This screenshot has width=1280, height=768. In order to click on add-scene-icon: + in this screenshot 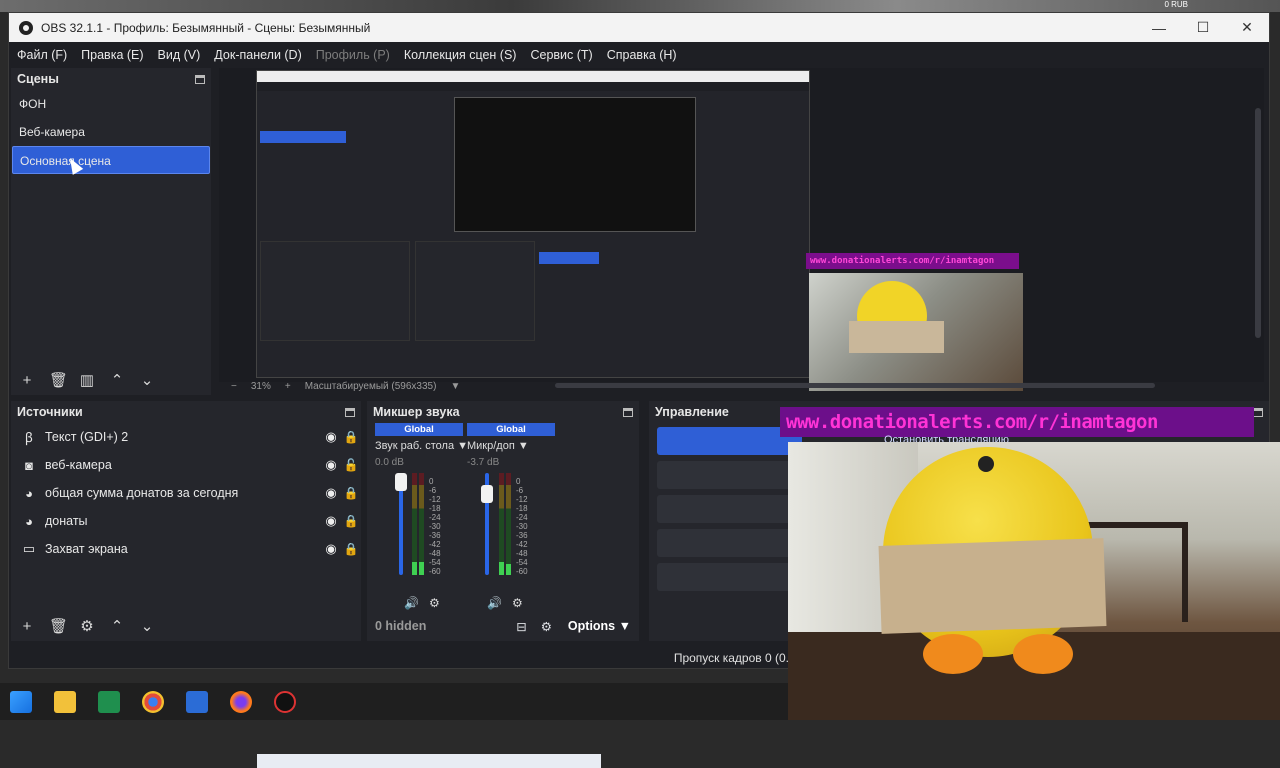, I will do `click(27, 380)`.